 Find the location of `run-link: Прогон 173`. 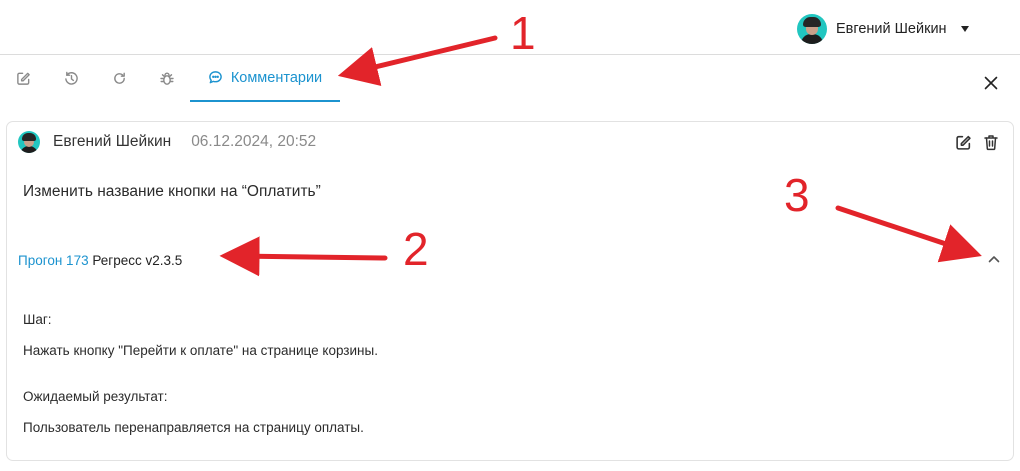

run-link: Прогон 173 is located at coordinates (53, 260).